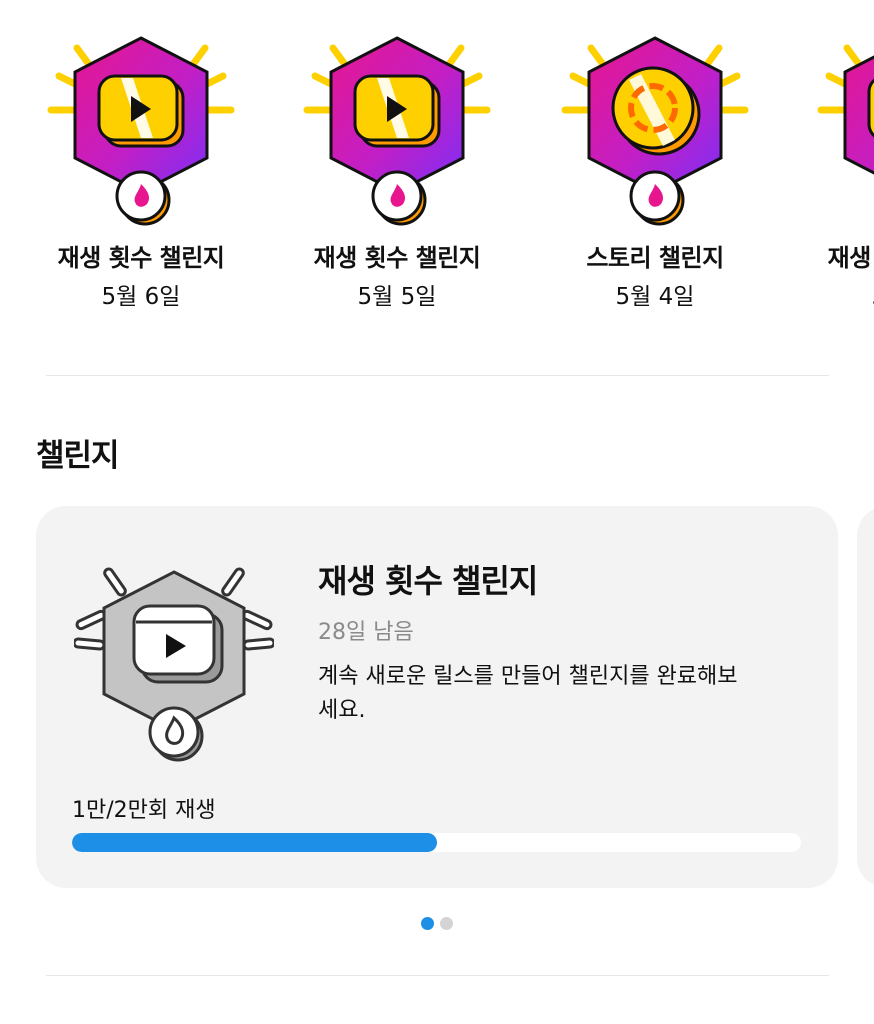 The height and width of the screenshot is (1024, 874). I want to click on badge-date: 5월 6일, so click(141, 297).